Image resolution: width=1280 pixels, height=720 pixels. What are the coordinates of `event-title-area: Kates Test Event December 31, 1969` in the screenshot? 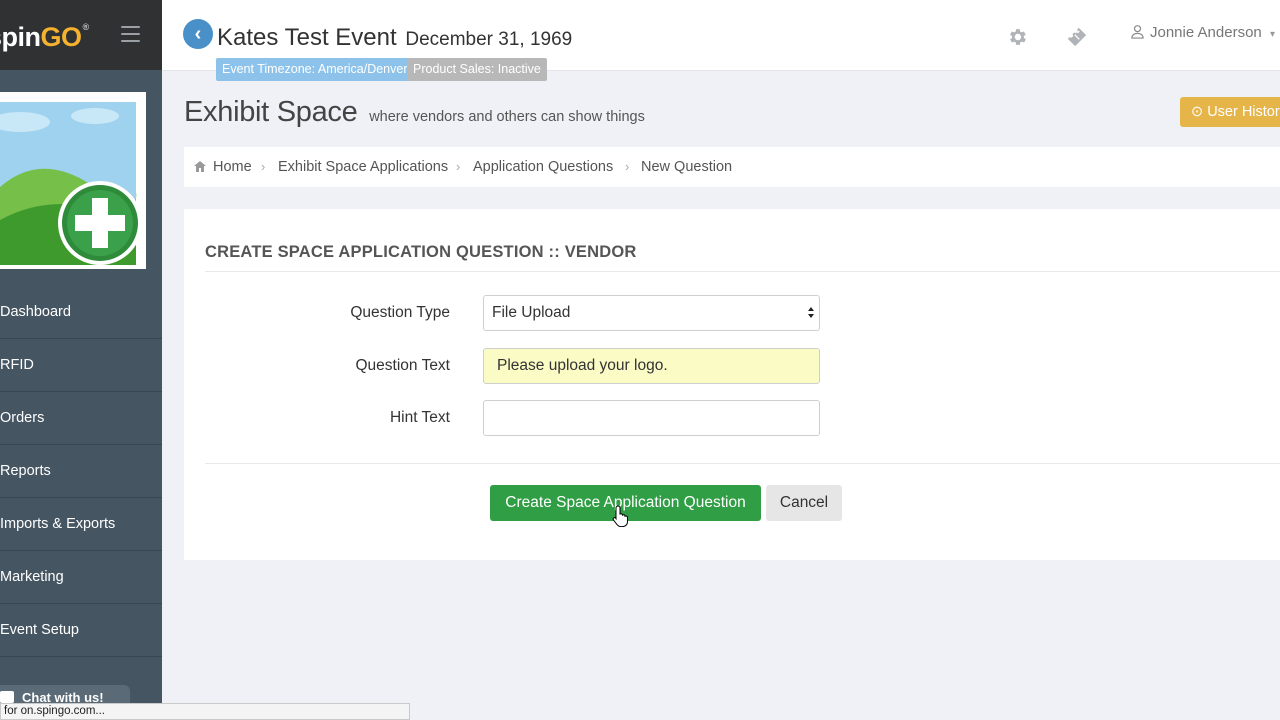 It's located at (394, 38).